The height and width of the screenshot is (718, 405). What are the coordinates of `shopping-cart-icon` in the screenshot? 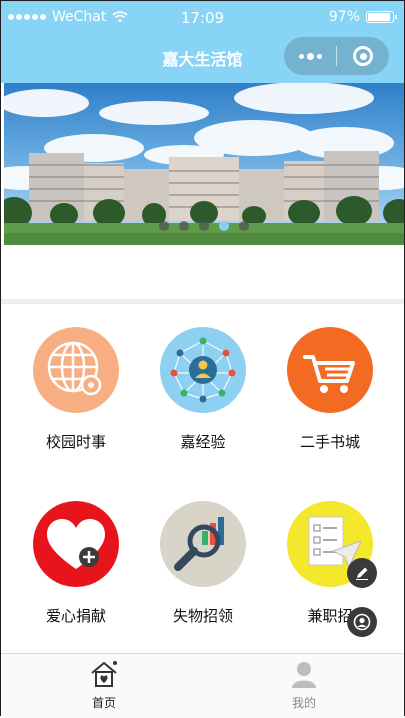 It's located at (330, 370).